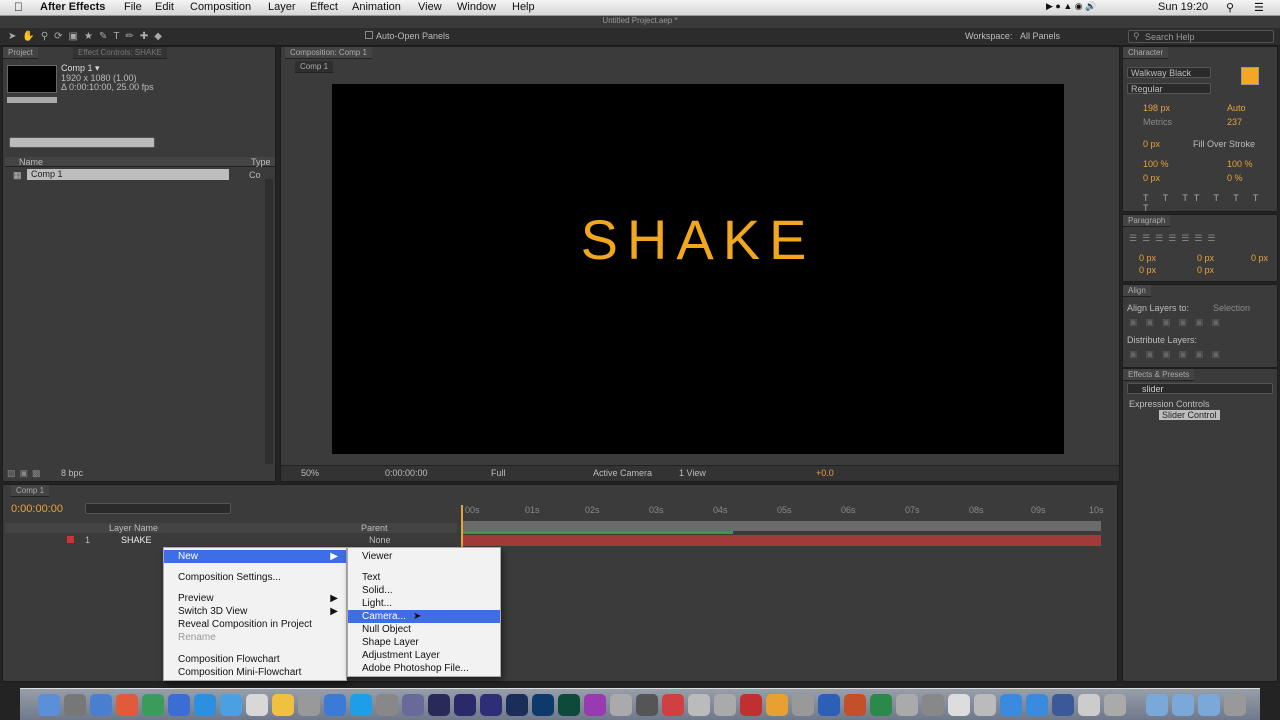 The width and height of the screenshot is (1280, 720). Describe the element at coordinates (1151, 144) in the screenshot. I see `stroke-width: 0 px` at that location.